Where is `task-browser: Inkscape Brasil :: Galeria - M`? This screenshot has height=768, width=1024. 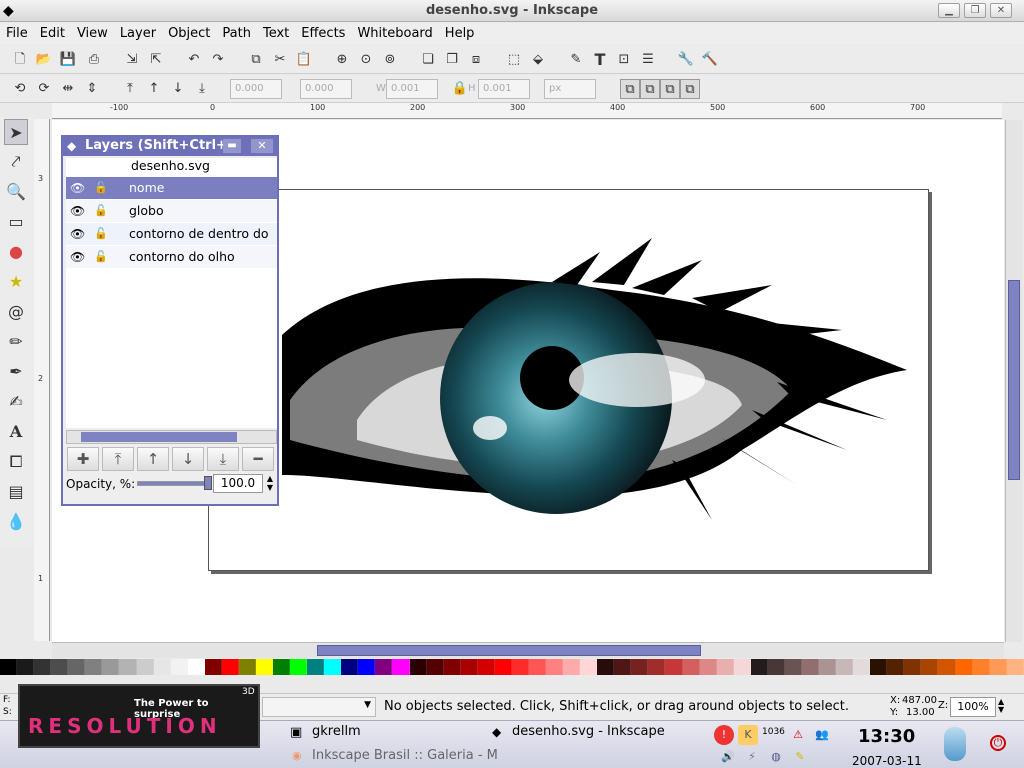 task-browser: Inkscape Brasil :: Galeria - M is located at coordinates (405, 755).